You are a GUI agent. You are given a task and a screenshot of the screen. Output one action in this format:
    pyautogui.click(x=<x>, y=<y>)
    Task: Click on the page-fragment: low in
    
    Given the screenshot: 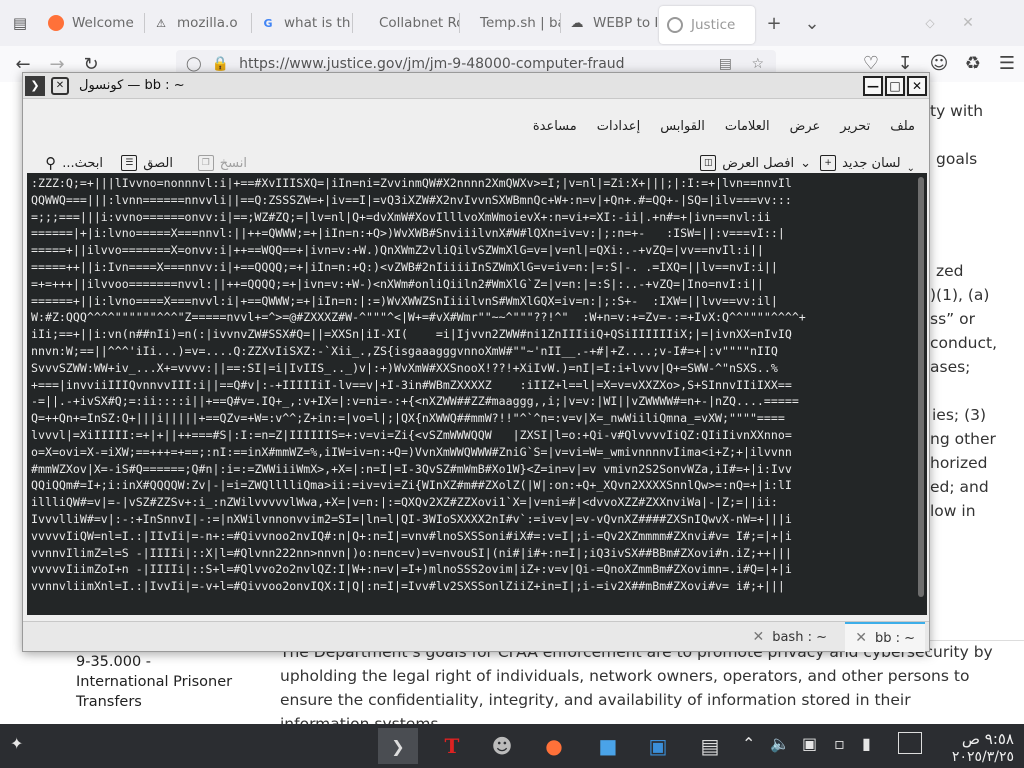 What is the action you would take?
    pyautogui.click(x=953, y=511)
    